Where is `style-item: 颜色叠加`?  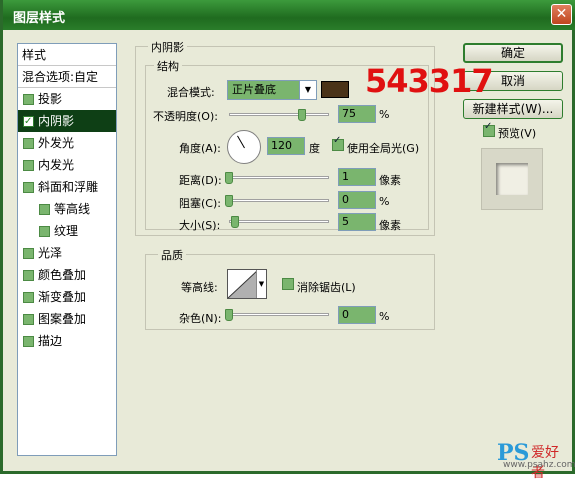
style-item: 颜色叠加 is located at coordinates (67, 275).